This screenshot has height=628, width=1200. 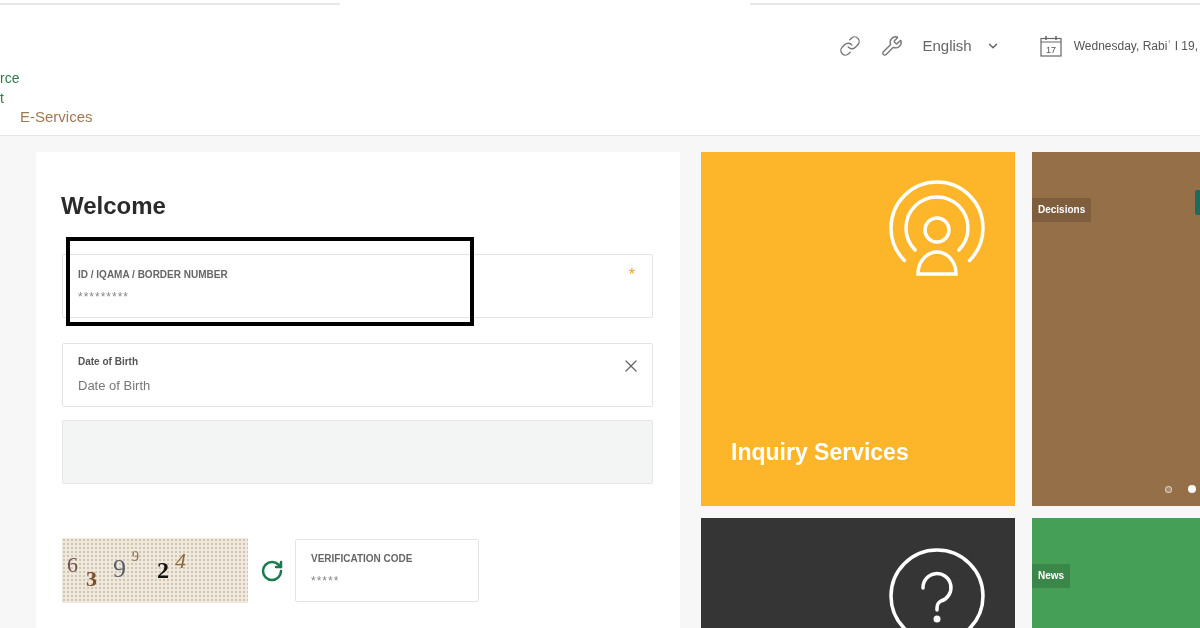 I want to click on required-mark: *, so click(x=632, y=275).